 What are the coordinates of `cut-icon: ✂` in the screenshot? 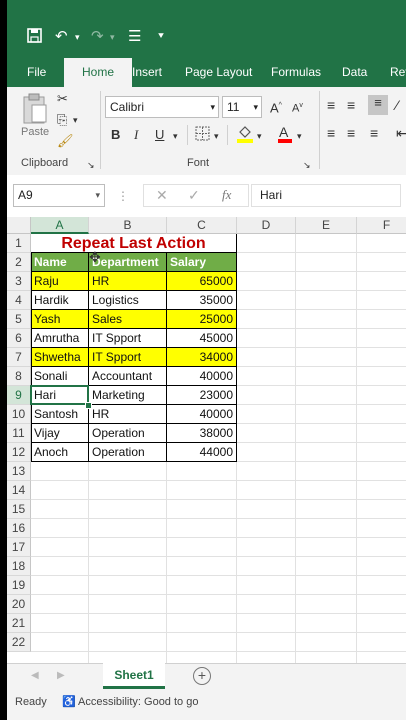 It's located at (62, 99).